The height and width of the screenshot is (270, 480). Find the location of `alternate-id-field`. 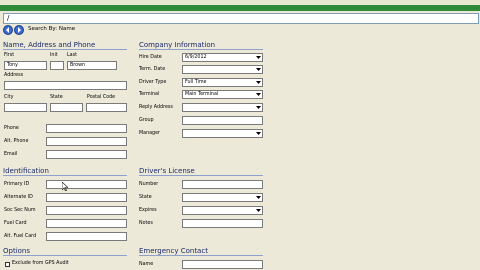

alternate-id-field is located at coordinates (86, 197).